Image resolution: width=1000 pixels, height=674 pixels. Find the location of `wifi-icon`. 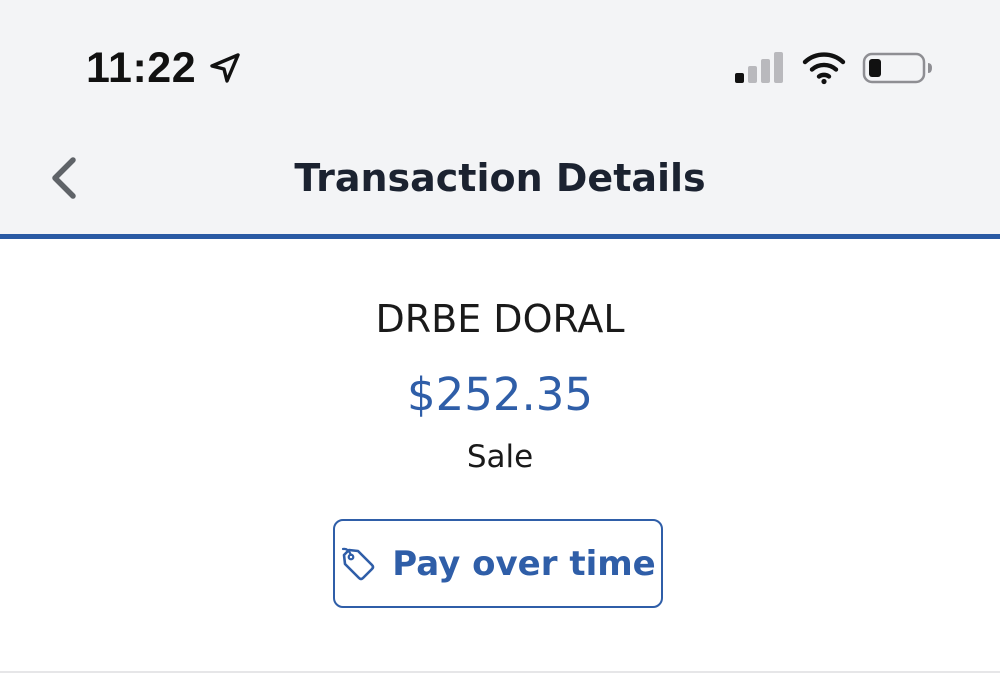

wifi-icon is located at coordinates (824, 68).